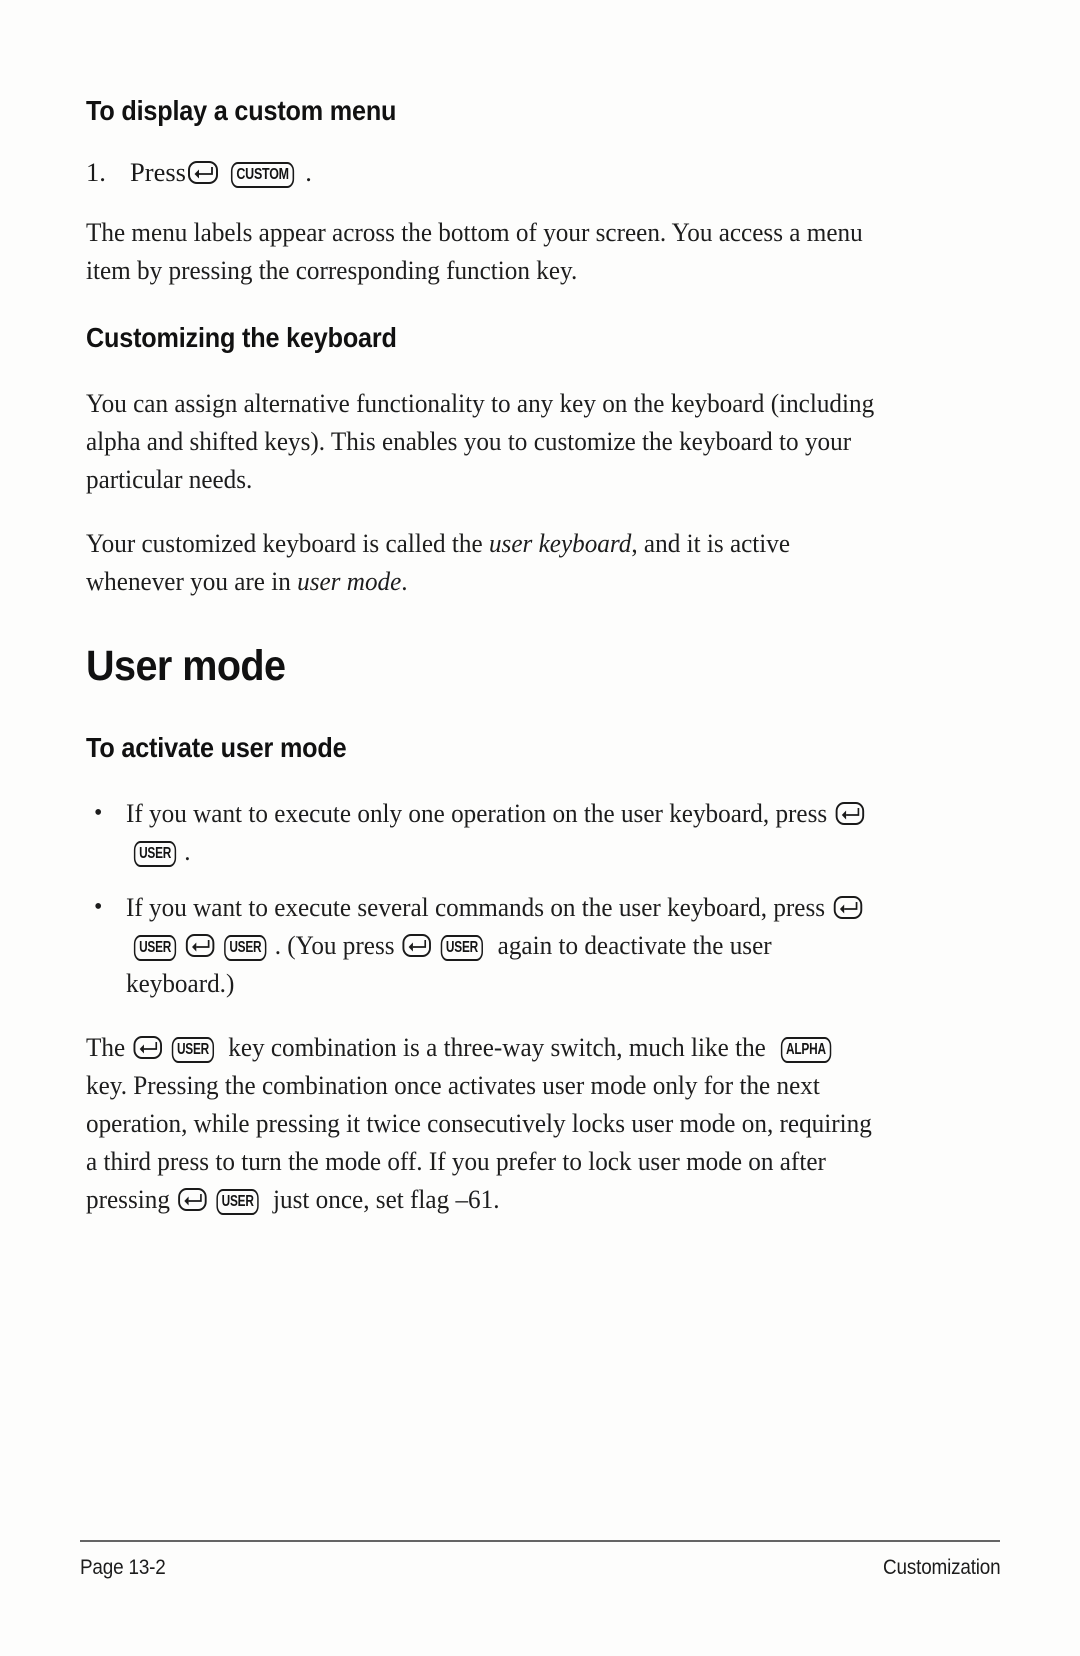  What do you see at coordinates (262, 174) in the screenshot?
I see `custom-key-icon: CUSTOM` at bounding box center [262, 174].